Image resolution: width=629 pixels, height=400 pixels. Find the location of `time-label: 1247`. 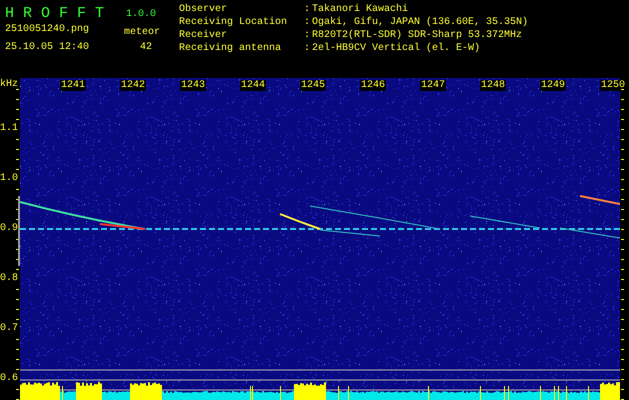

time-label: 1247 is located at coordinates (433, 85).